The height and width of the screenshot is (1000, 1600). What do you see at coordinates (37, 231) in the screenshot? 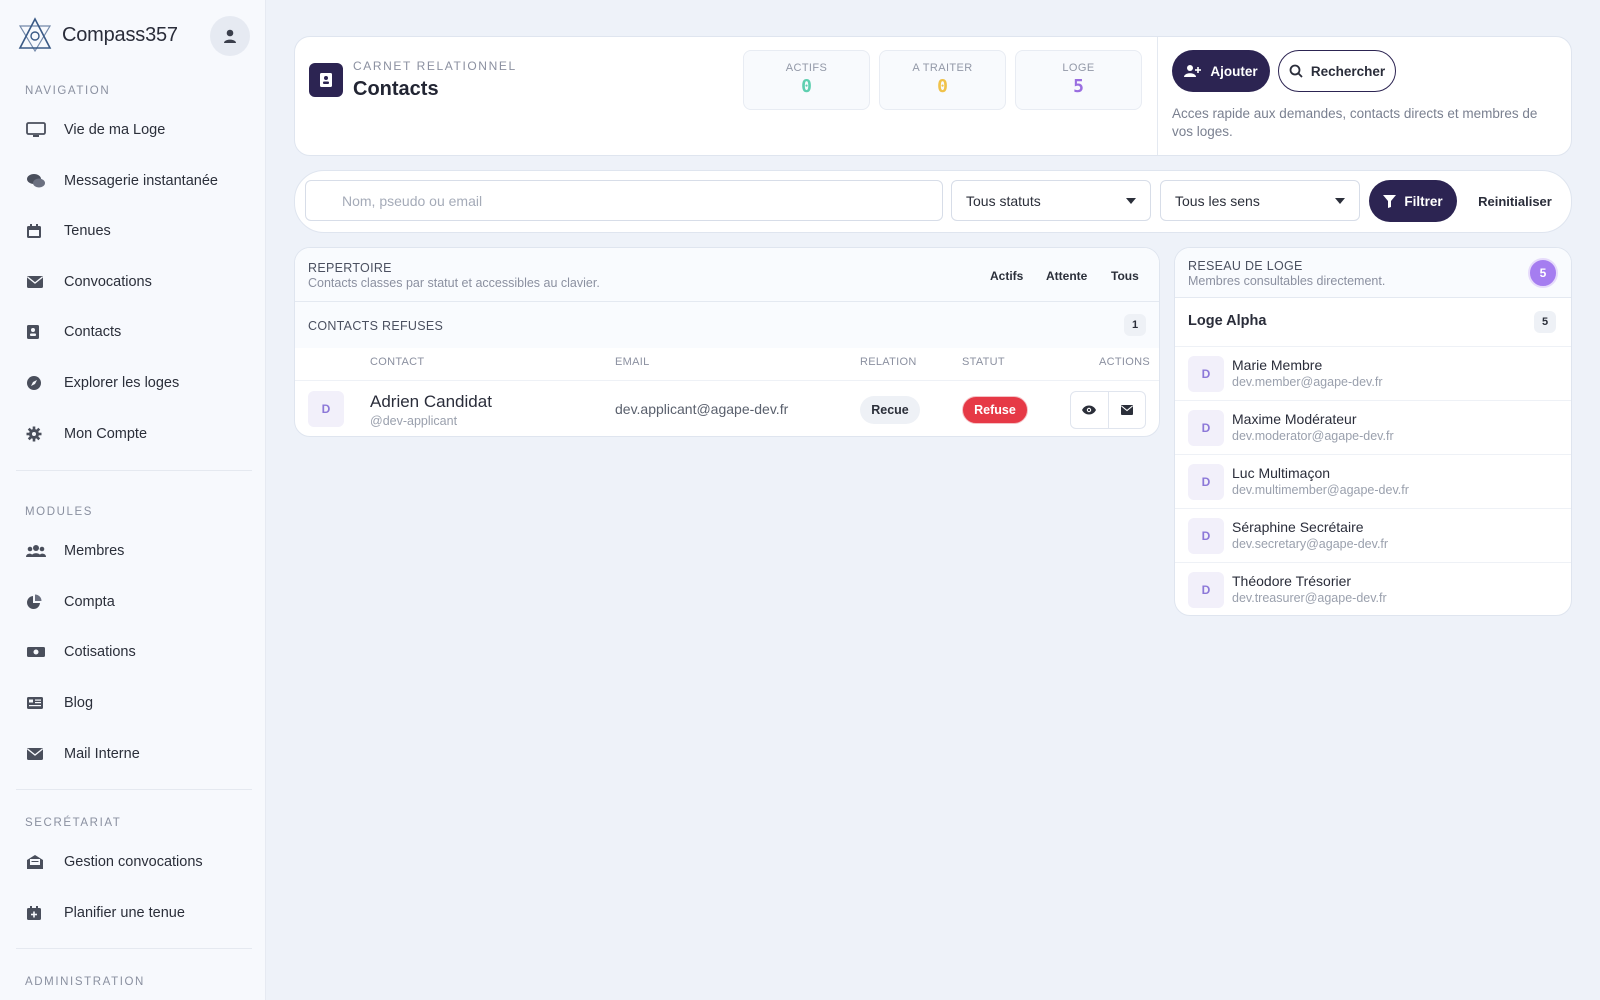
I see `calendar-icon` at bounding box center [37, 231].